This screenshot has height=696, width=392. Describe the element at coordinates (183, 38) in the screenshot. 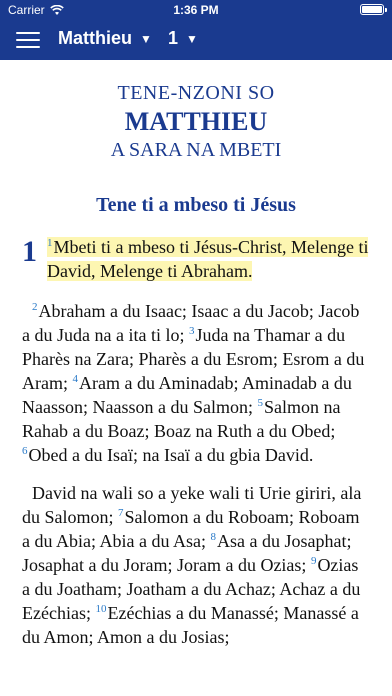

I see `chapter-selector: 1 ▼` at that location.